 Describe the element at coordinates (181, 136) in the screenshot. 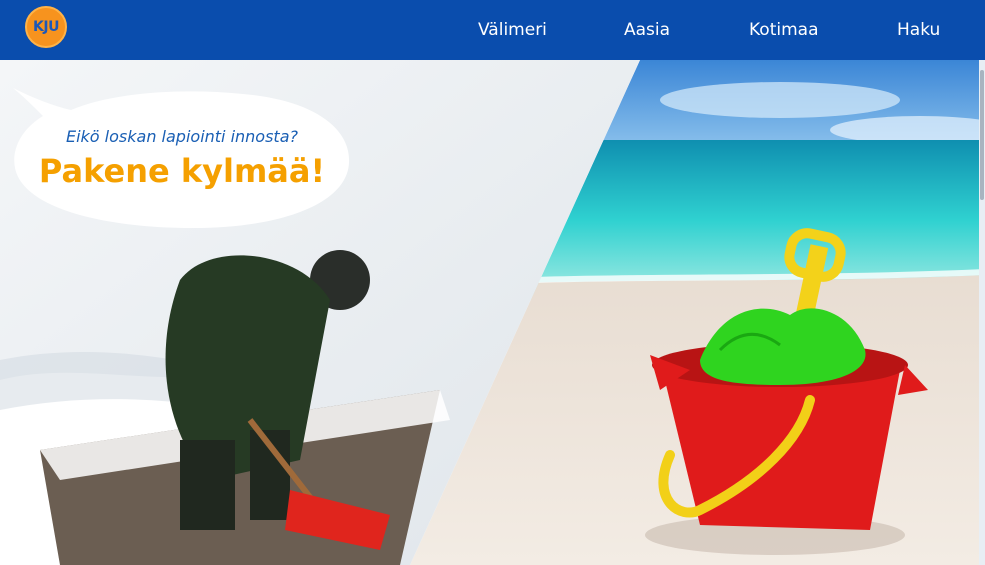

I see `bubble-subtitle: Eikö loskan lapiointi innosta?` at that location.